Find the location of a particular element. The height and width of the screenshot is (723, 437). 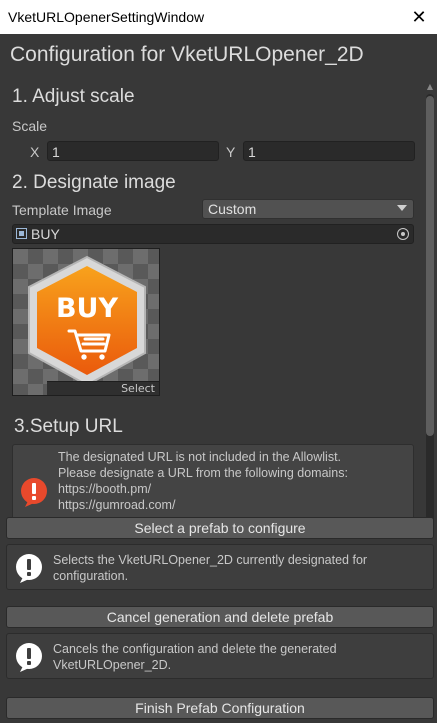

url-section-title: 3.Setup URL is located at coordinates (68, 426).